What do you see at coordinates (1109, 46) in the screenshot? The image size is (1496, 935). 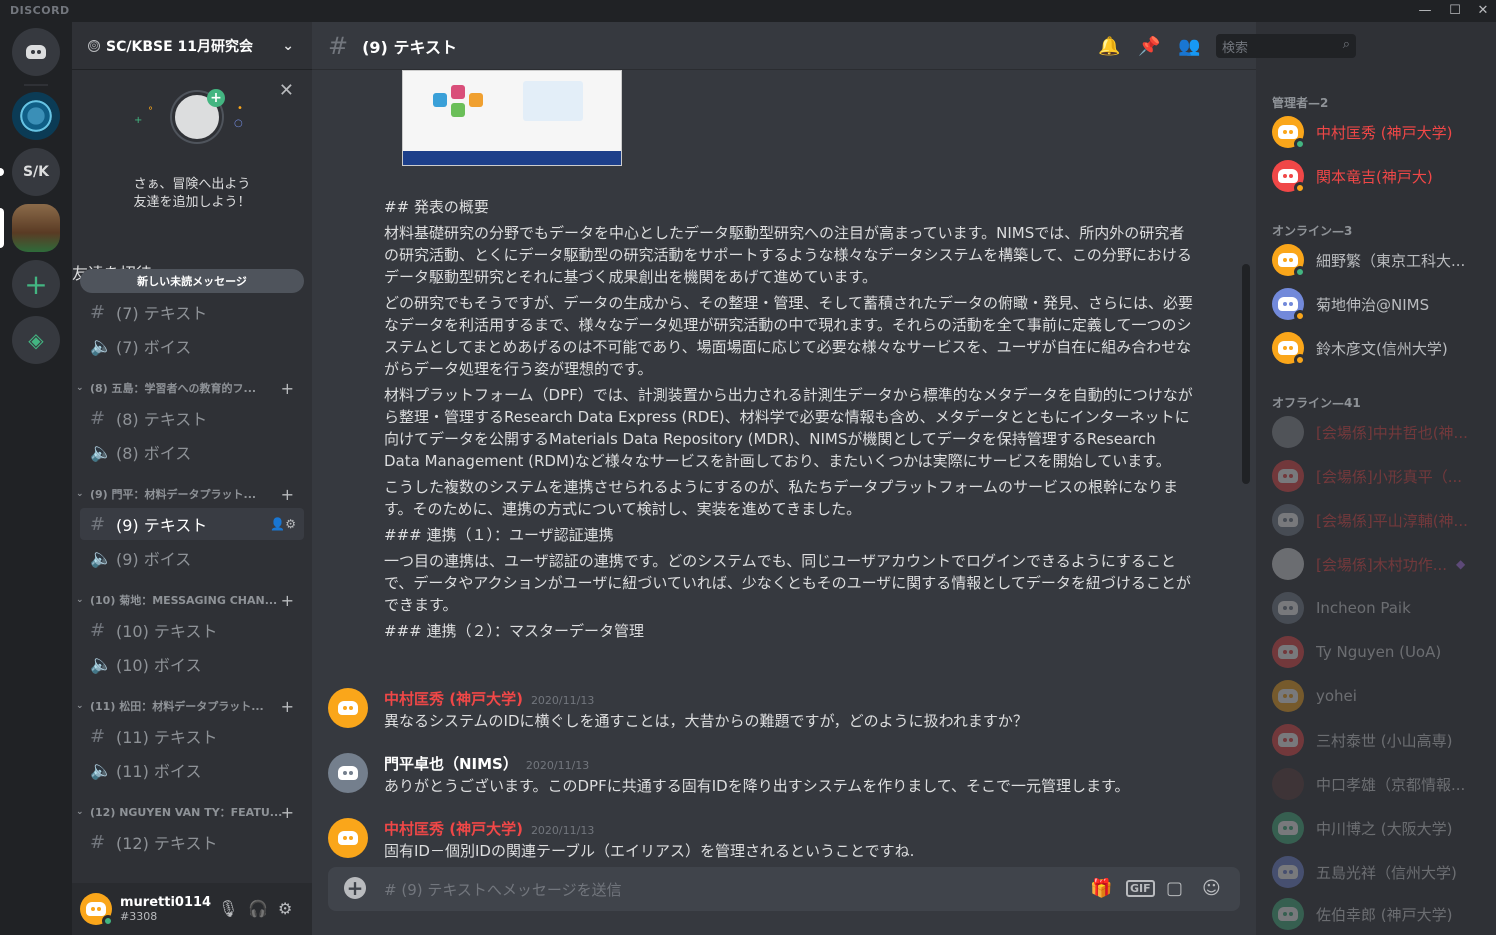 I see `bell-icon: 🔔` at bounding box center [1109, 46].